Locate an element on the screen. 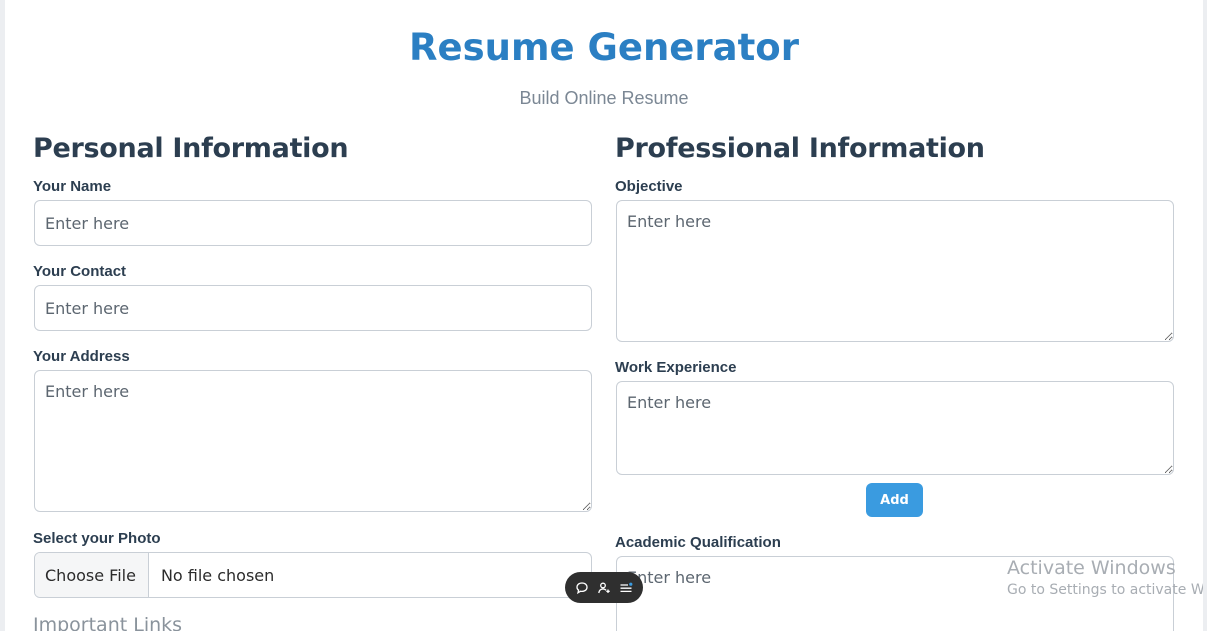 Image resolution: width=1207 pixels, height=631 pixels. name-label: Your Name is located at coordinates (72, 186).